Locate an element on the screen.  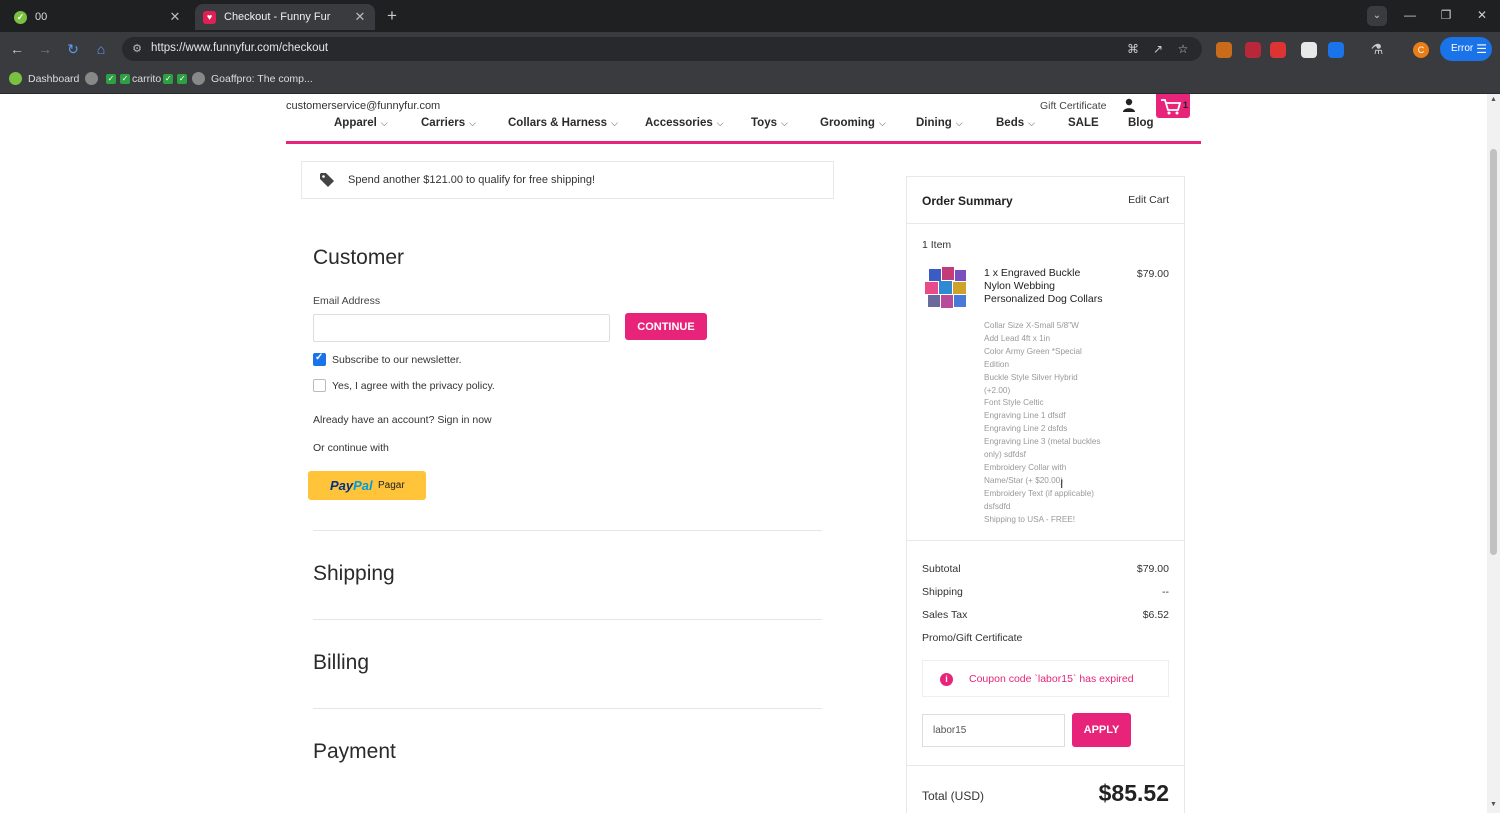
shipping-heading: Shipping is located at coordinates (354, 574).